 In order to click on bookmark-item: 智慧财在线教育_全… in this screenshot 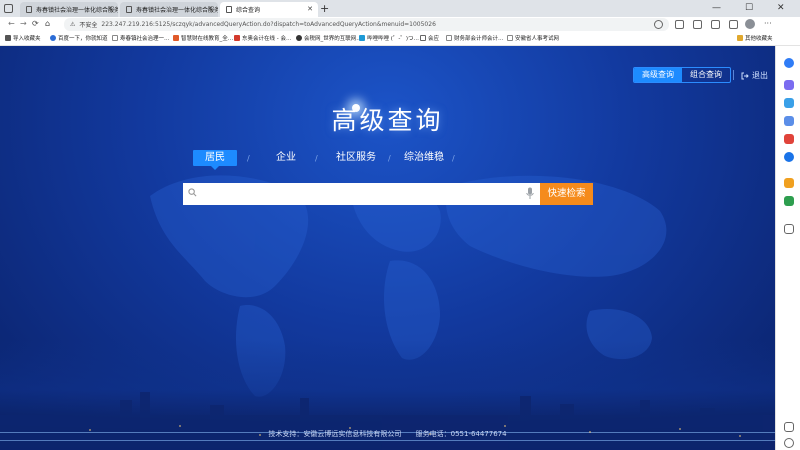, I will do `click(203, 38)`.